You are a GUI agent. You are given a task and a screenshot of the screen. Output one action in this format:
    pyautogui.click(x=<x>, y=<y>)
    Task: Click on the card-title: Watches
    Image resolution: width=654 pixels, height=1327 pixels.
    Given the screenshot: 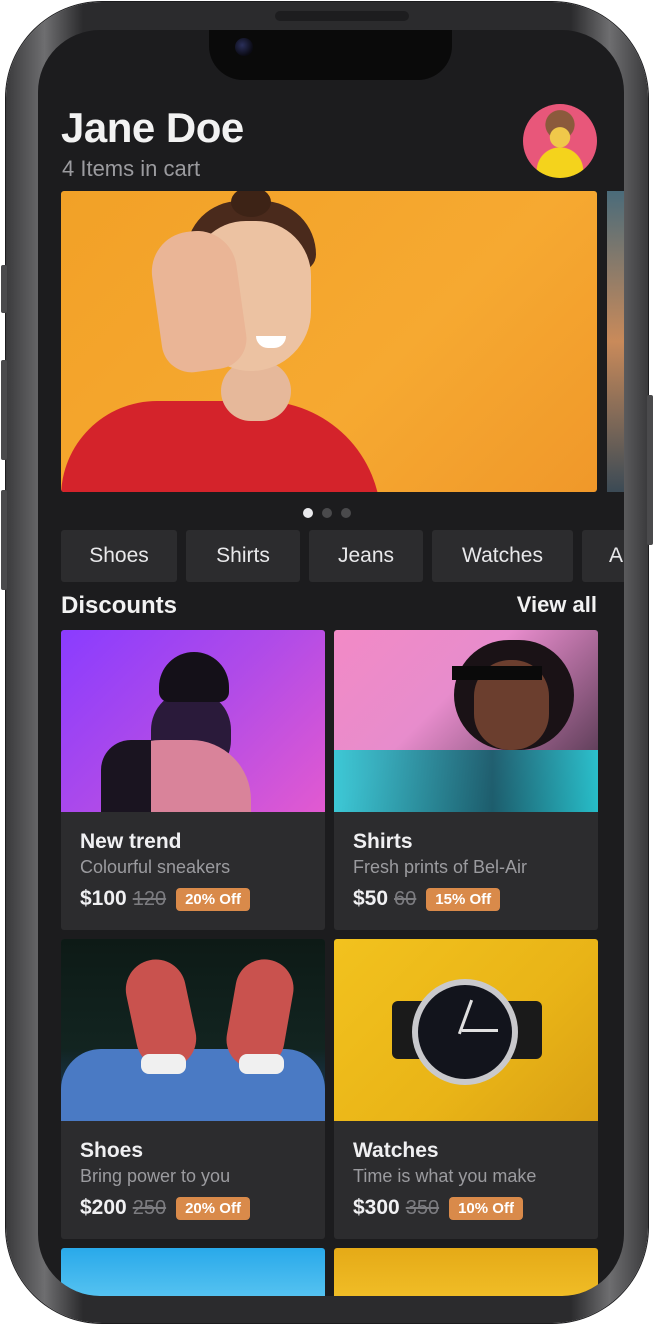 What is the action you would take?
    pyautogui.click(x=396, y=1150)
    